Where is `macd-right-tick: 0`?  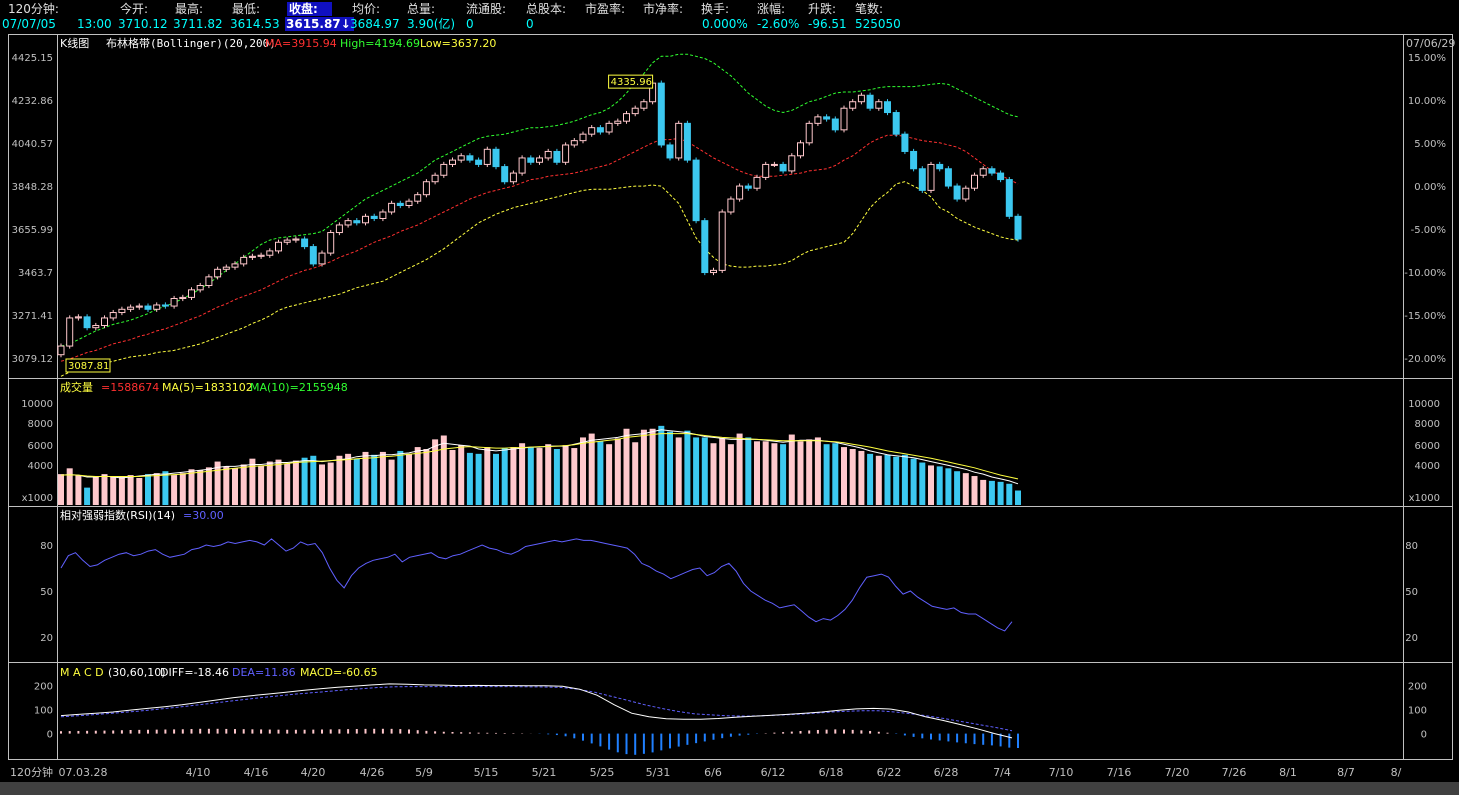
macd-right-tick: 0 is located at coordinates (1424, 735).